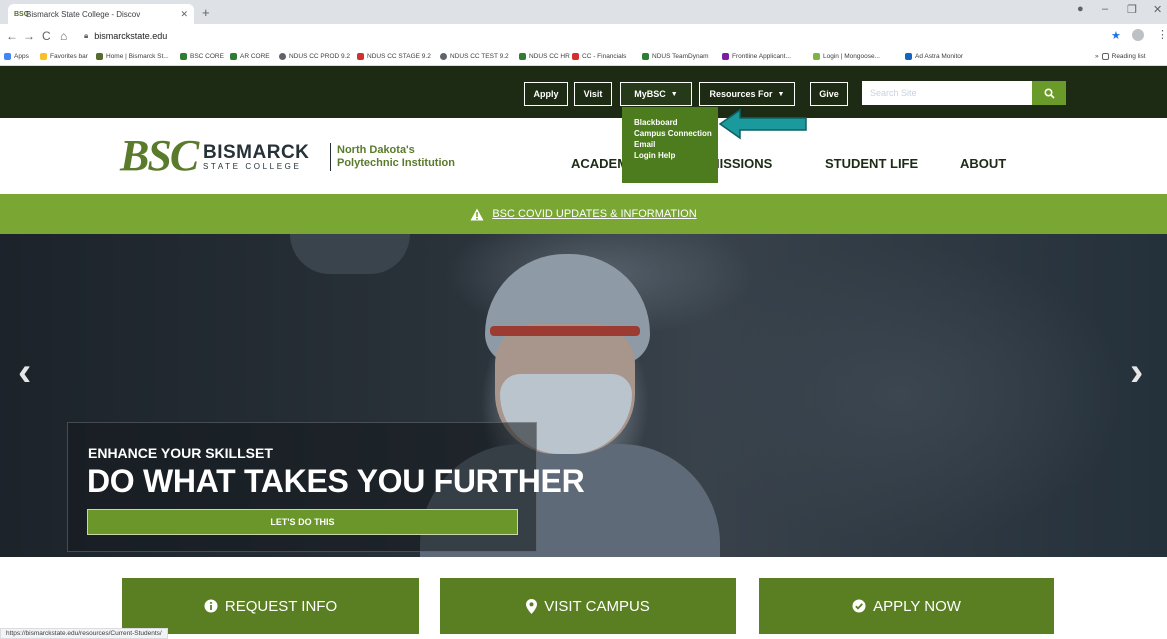 Image resolution: width=1167 pixels, height=639 pixels. What do you see at coordinates (206, 12) in the screenshot?
I see `new-tab-icon: +` at bounding box center [206, 12].